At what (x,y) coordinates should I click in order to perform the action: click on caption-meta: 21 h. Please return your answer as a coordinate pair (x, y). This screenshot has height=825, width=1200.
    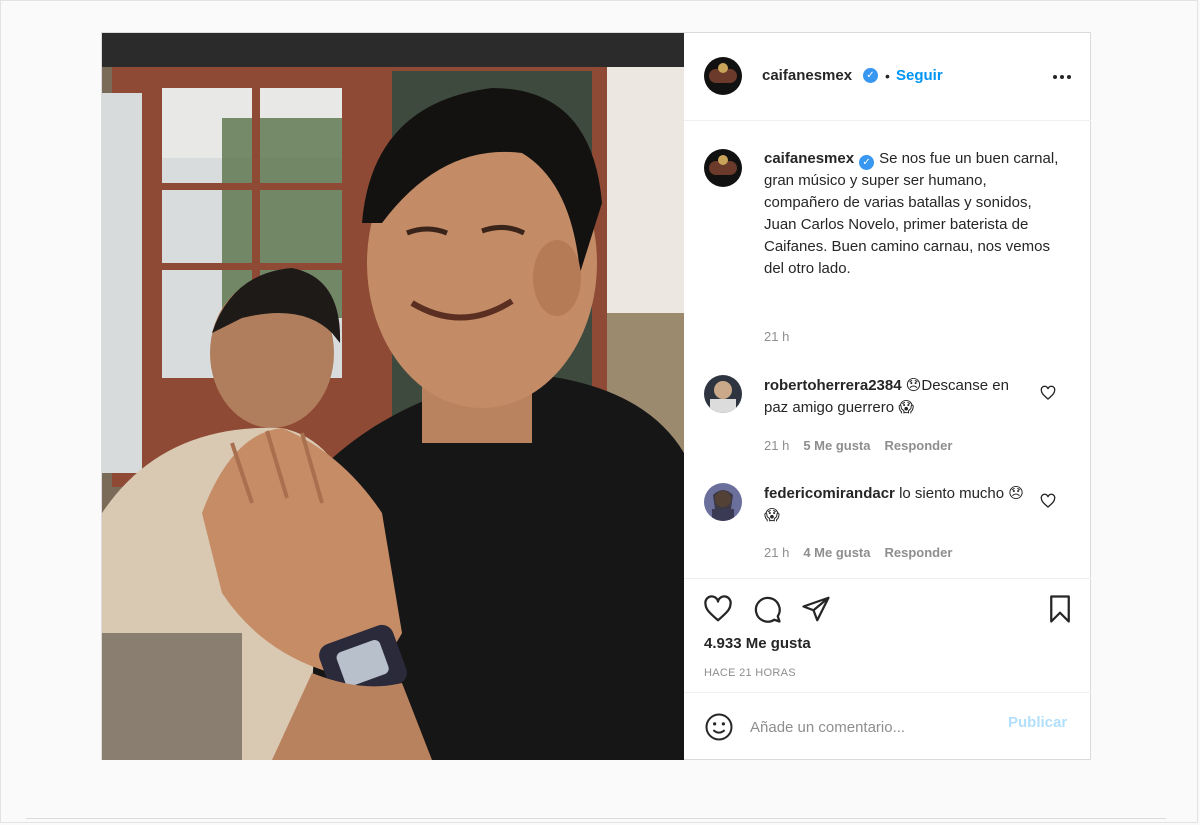
    Looking at the image, I should click on (776, 336).